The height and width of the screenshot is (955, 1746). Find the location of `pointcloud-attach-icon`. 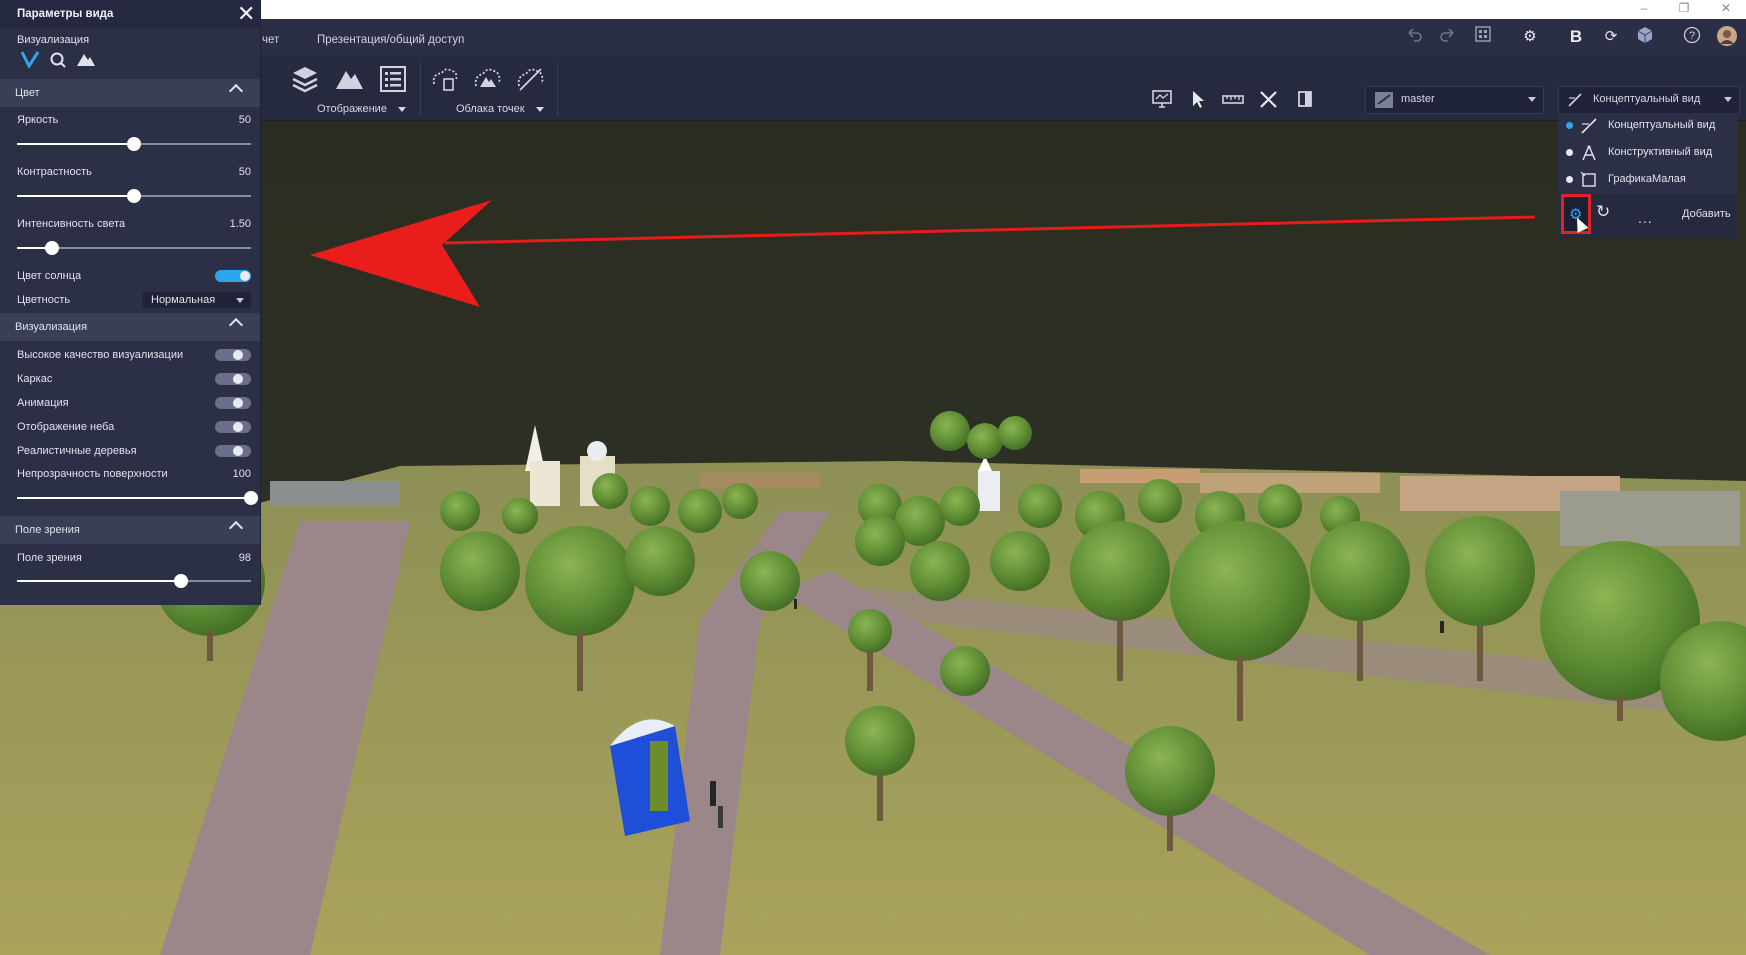

pointcloud-attach-icon is located at coordinates (445, 79).